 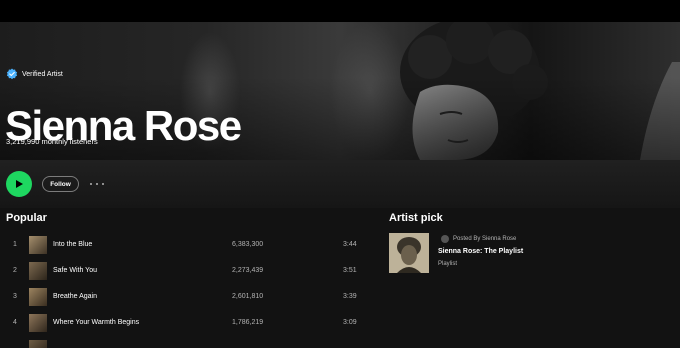 I want to click on track-row-partial, so click(x=187, y=342).